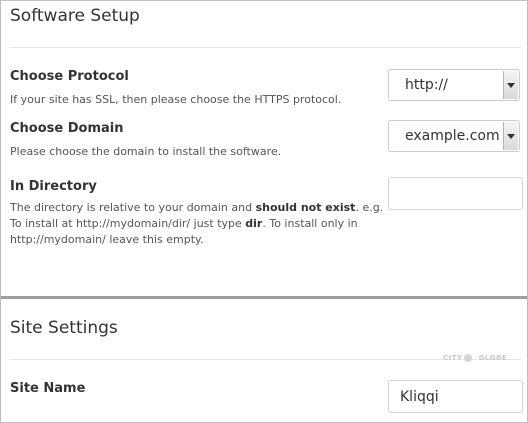 The width and height of the screenshot is (528, 423). What do you see at coordinates (426, 85) in the screenshot?
I see `protocol-select-value: http://` at bounding box center [426, 85].